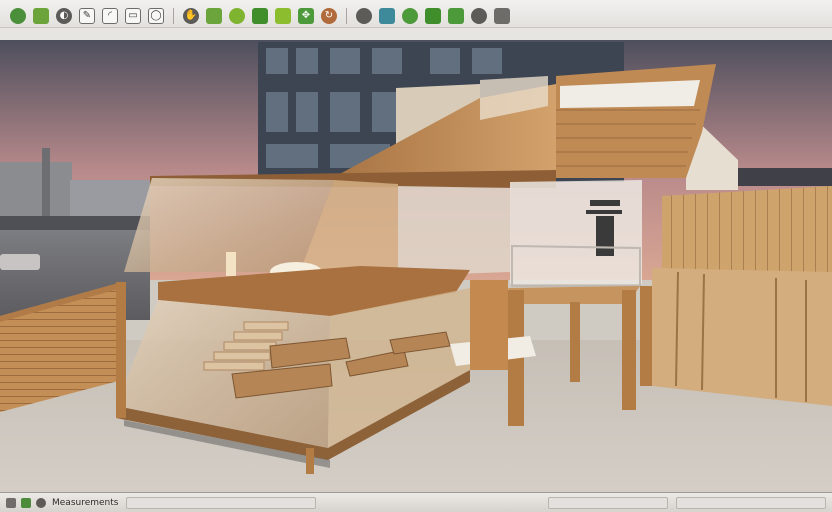 The width and height of the screenshot is (832, 512). I want to click on geo-location-icon, so click(11, 502).